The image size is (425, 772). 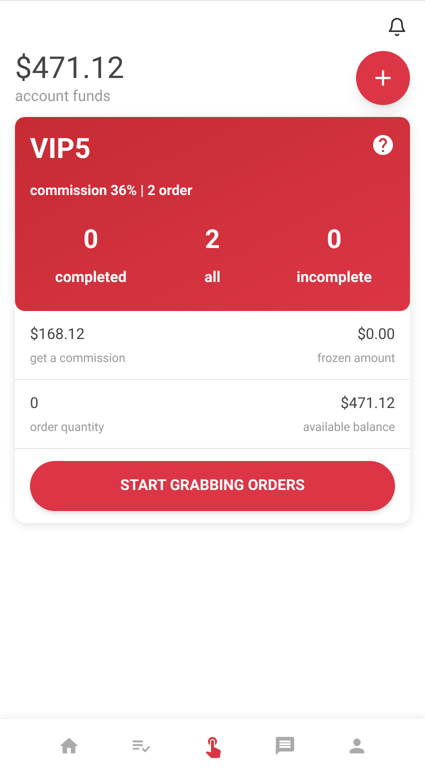 What do you see at coordinates (60, 149) in the screenshot?
I see `vip-level: VIP5` at bounding box center [60, 149].